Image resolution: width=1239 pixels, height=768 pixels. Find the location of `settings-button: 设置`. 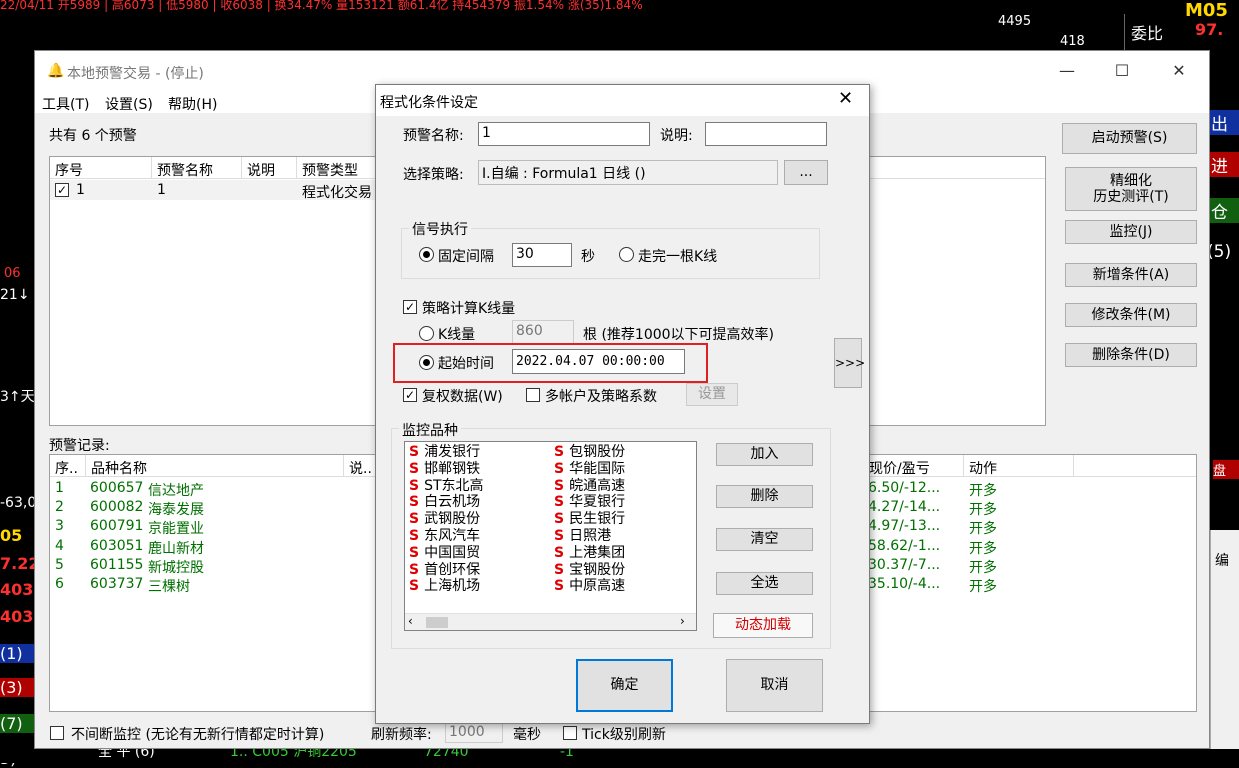

settings-button: 设置 is located at coordinates (712, 394).